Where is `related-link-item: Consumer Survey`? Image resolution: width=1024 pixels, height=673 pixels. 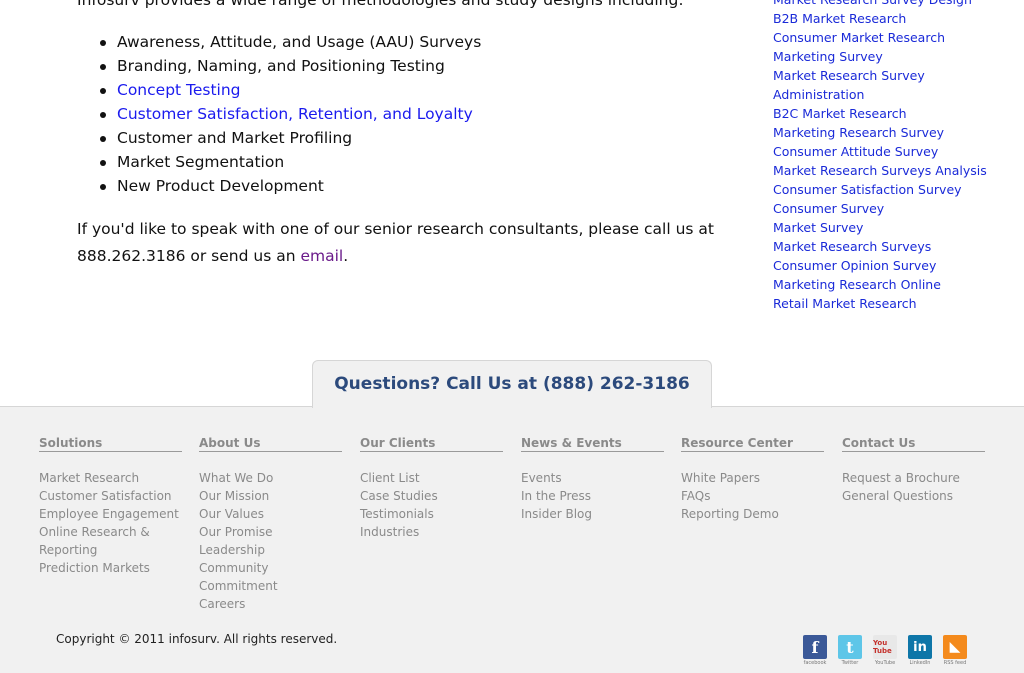 related-link-item: Consumer Survey is located at coordinates (880, 208).